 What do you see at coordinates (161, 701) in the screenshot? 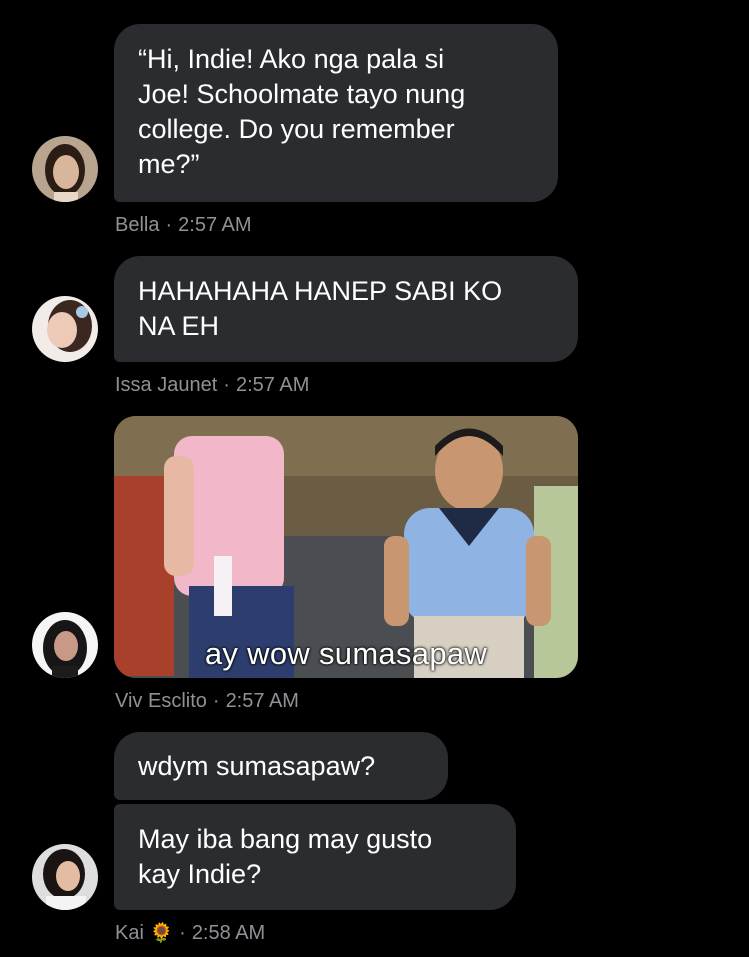
I see `sender-name: Viv Esclito` at bounding box center [161, 701].